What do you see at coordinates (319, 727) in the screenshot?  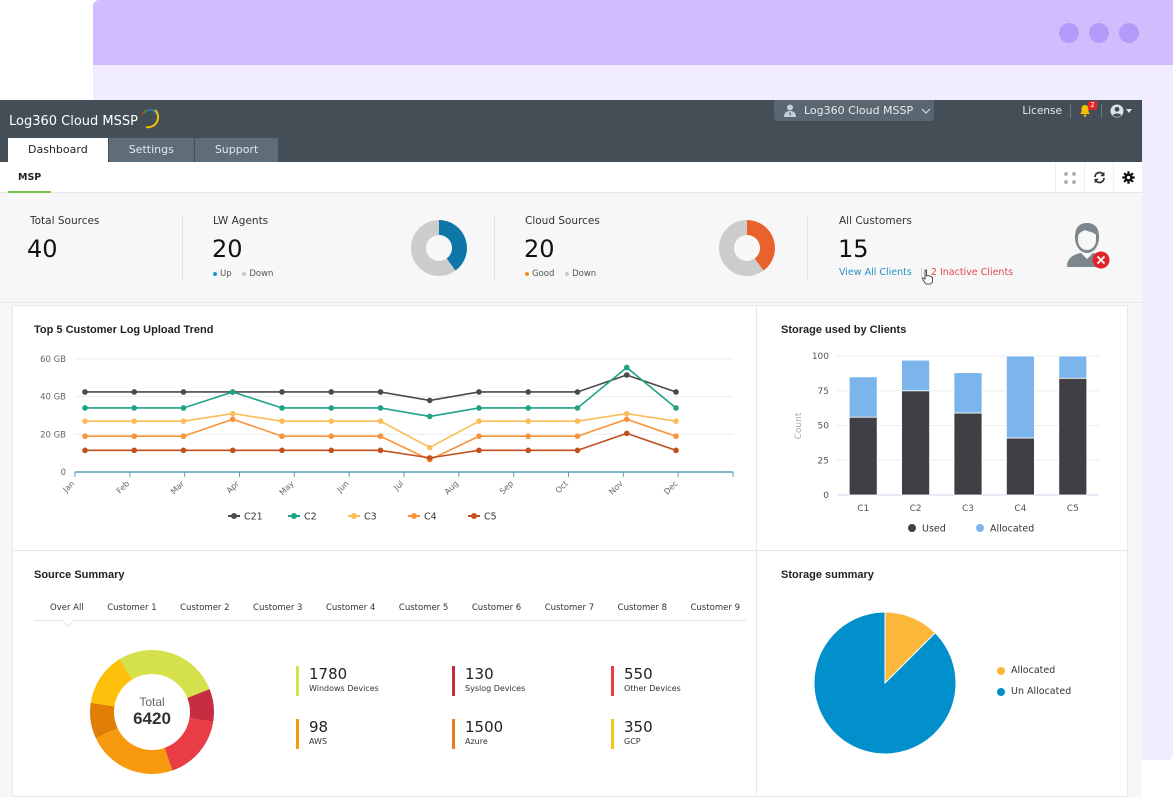 I see `source-count: 98` at bounding box center [319, 727].